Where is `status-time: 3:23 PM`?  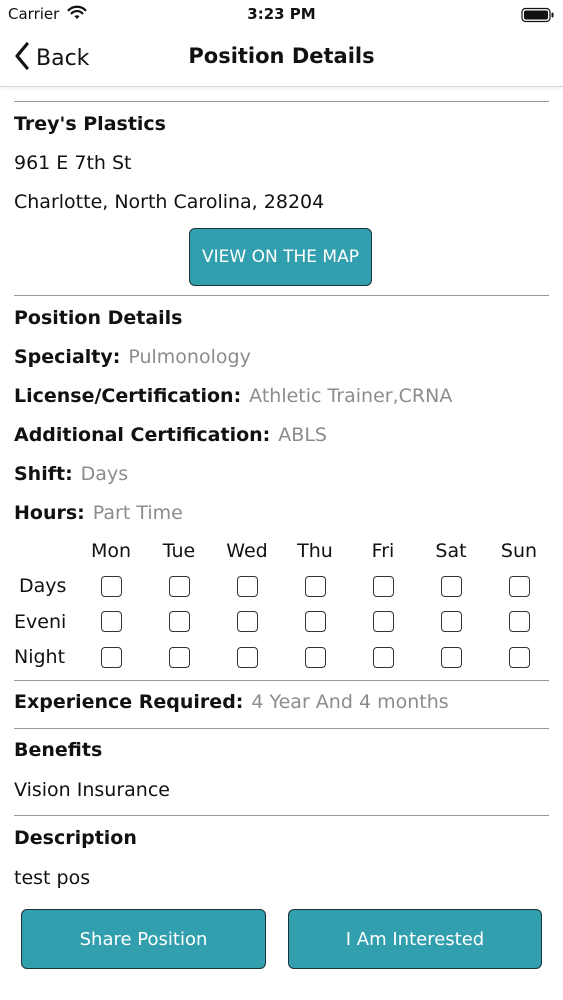
status-time: 3:23 PM is located at coordinates (281, 14).